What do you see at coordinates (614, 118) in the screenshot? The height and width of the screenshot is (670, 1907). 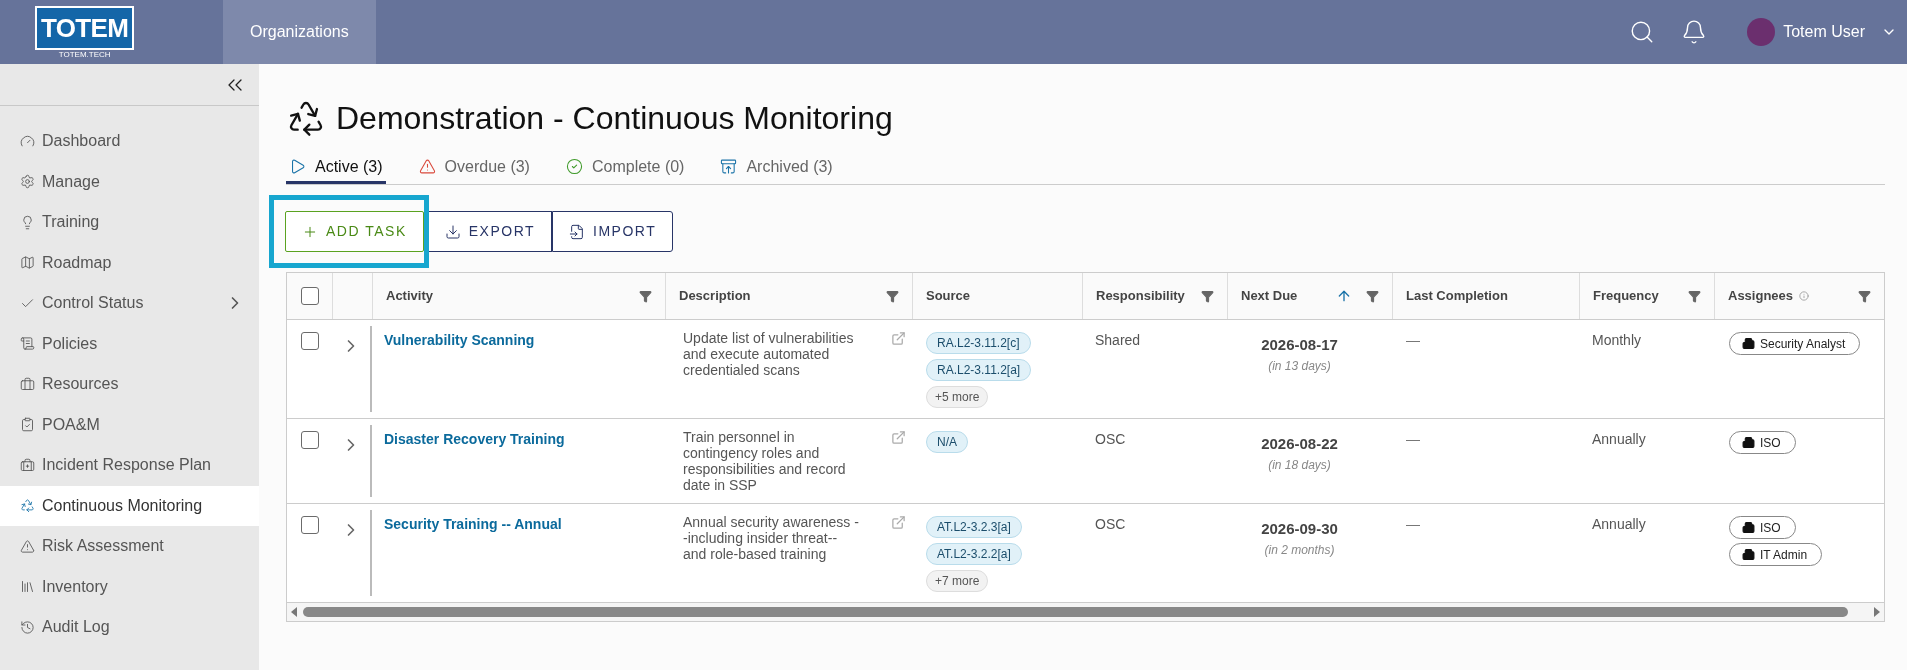 I see `page-title: Demonstration - Continuous Monitoring` at bounding box center [614, 118].